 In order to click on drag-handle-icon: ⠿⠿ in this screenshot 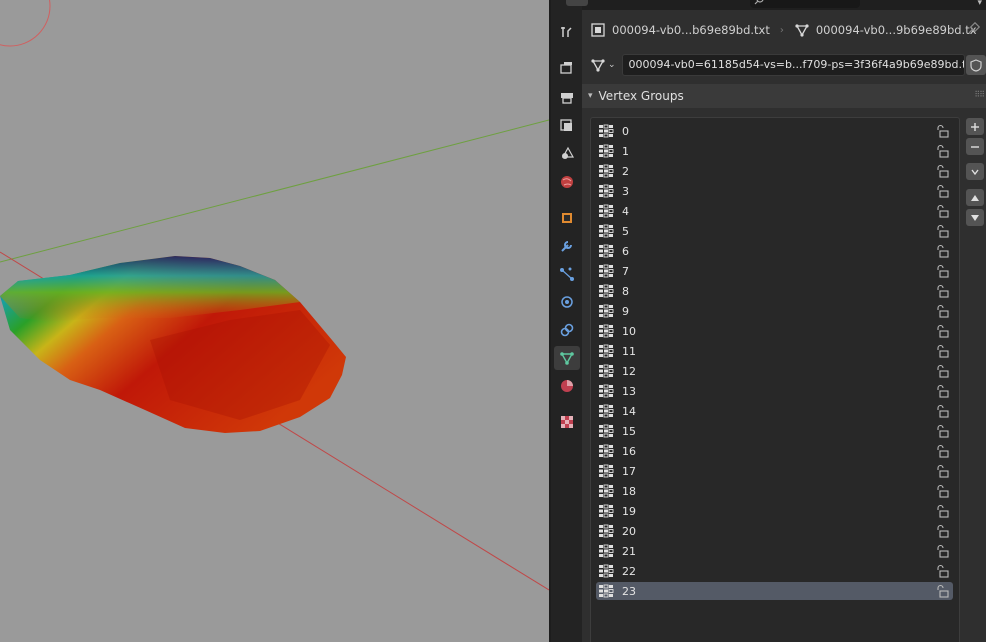, I will do `click(979, 94)`.